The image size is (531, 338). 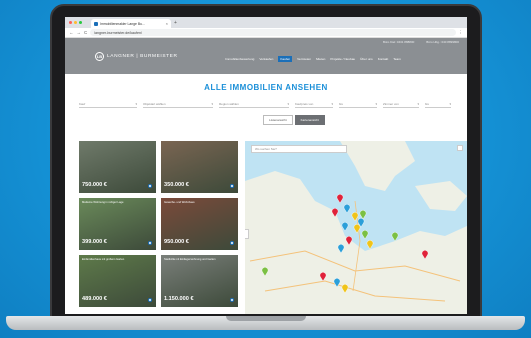 I want to click on list-view-button: Listenansicht, so click(x=278, y=120).